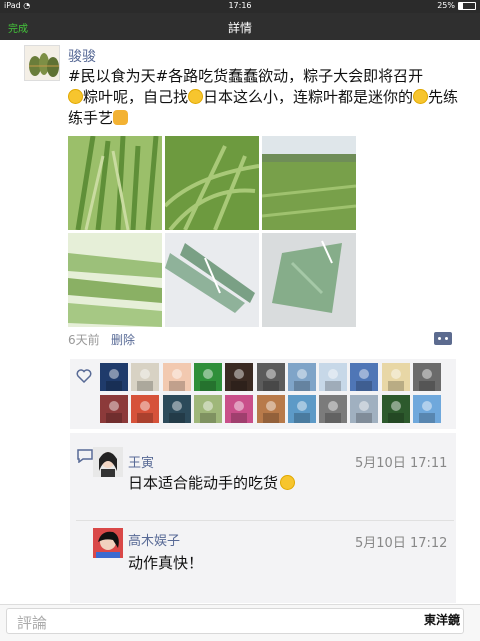 The height and width of the screenshot is (641, 480). What do you see at coordinates (309, 280) in the screenshot?
I see `photo-leaves-folded` at bounding box center [309, 280].